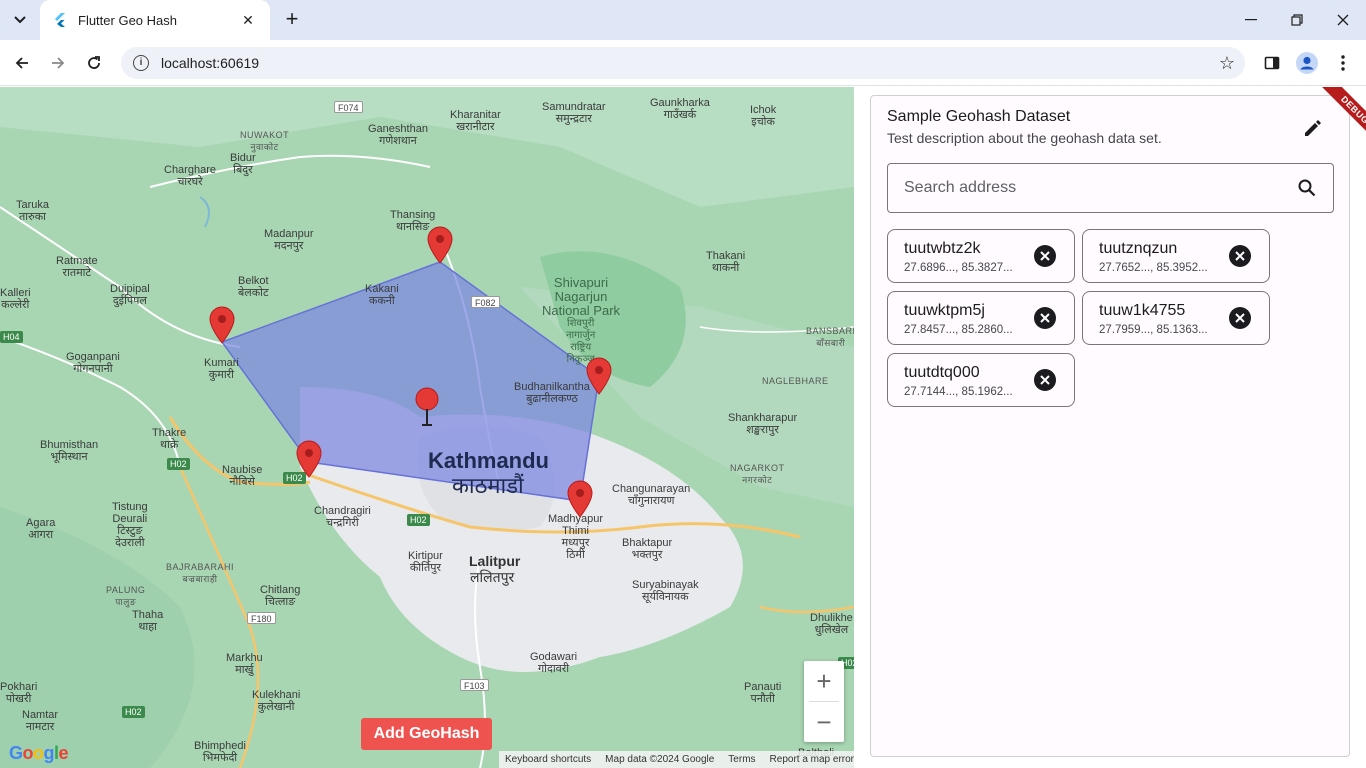  What do you see at coordinates (1227, 63) in the screenshot?
I see `bookmark-star-icon: ☆` at bounding box center [1227, 63].